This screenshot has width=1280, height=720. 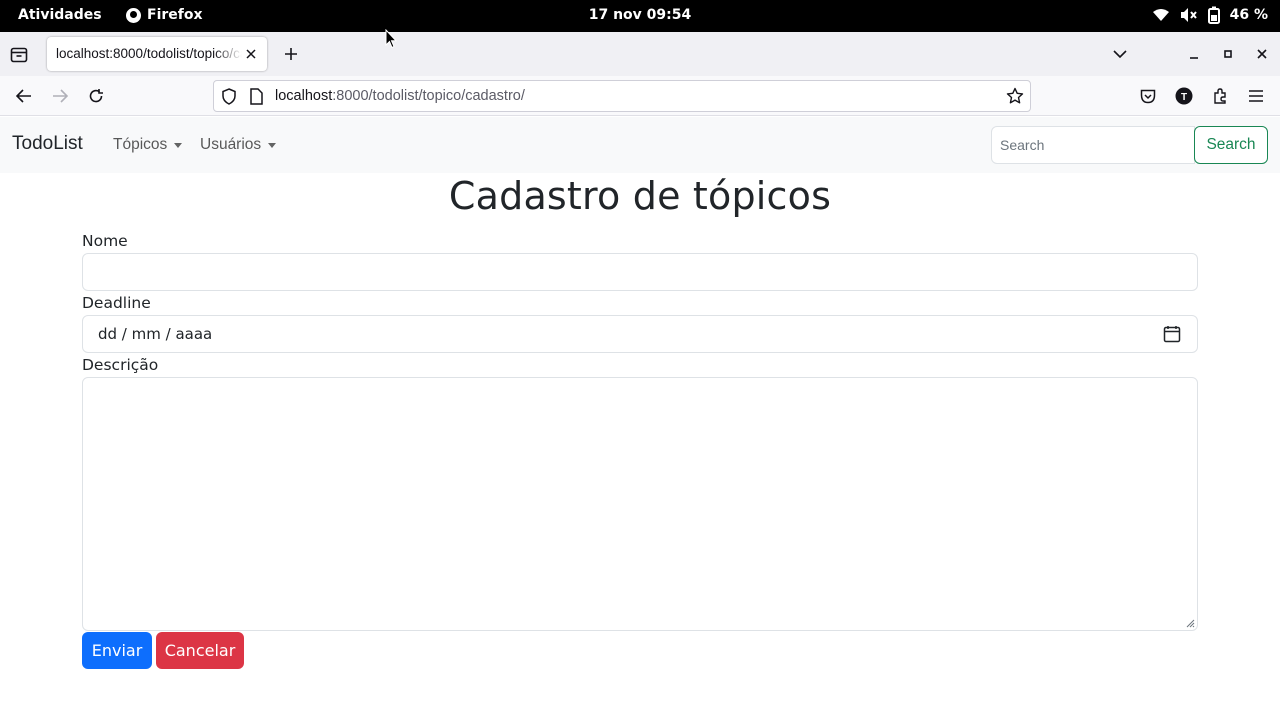 I want to click on bookmark-star-icon, so click(x=1015, y=98).